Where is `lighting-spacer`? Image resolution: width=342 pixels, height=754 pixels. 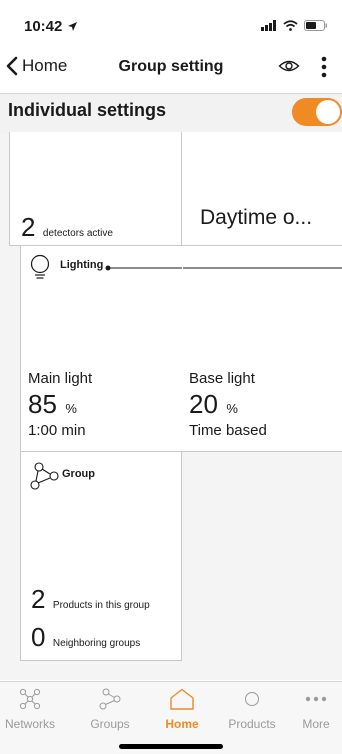 lighting-spacer is located at coordinates (182, 303).